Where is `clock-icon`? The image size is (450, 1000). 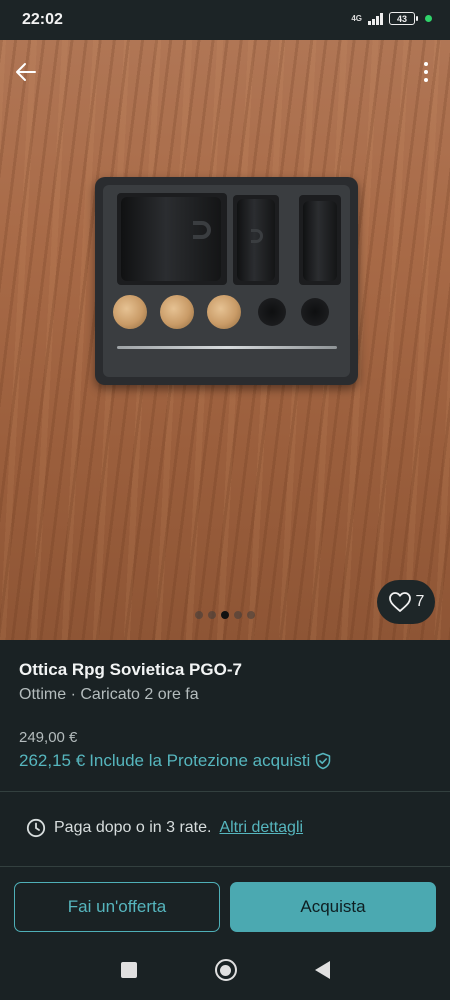 clock-icon is located at coordinates (36, 828).